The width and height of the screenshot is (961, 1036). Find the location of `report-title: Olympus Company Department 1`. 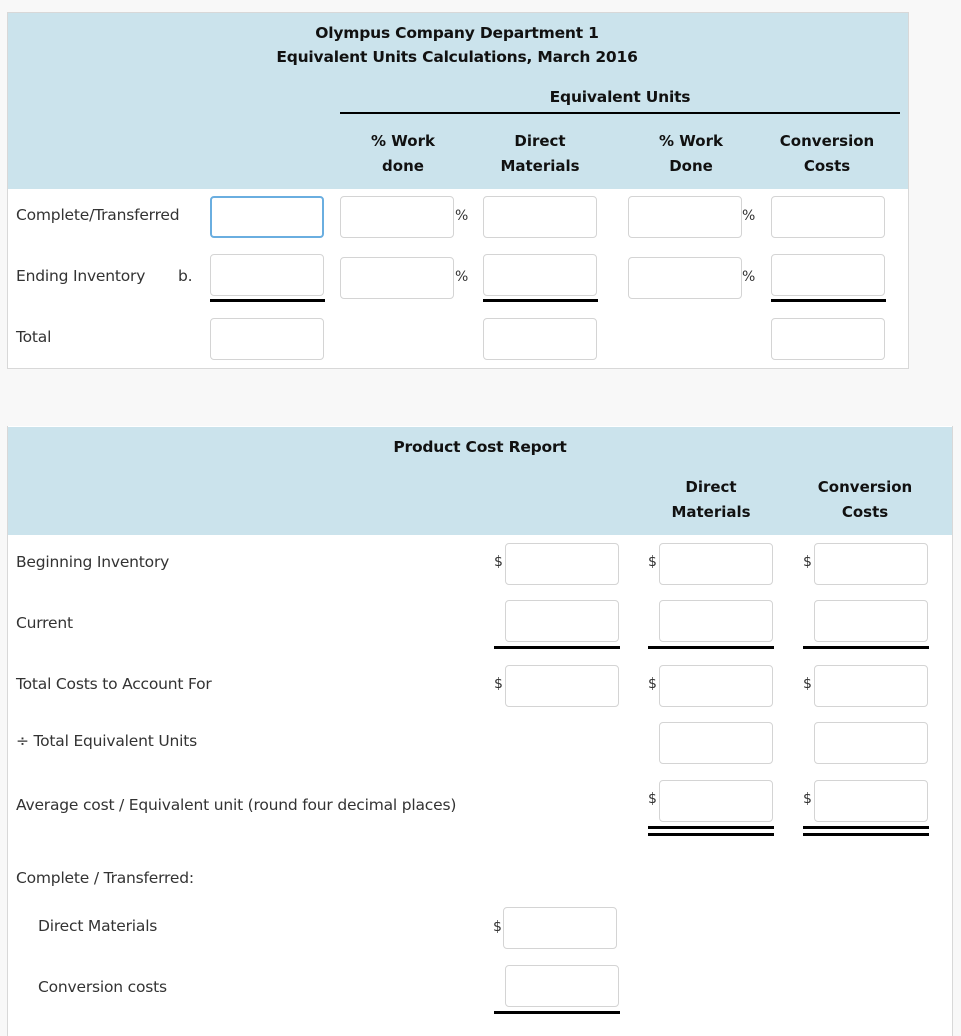

report-title: Olympus Company Department 1 is located at coordinates (457, 33).